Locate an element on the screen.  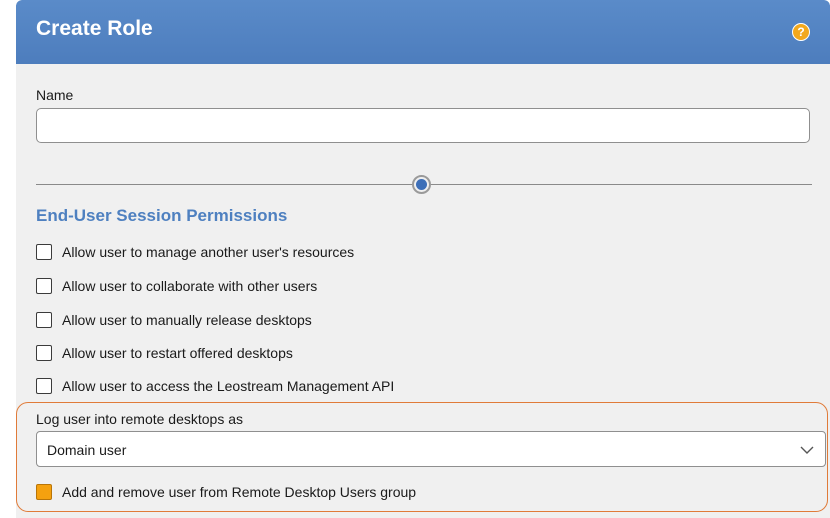
group-checkbox is located at coordinates (44, 492).